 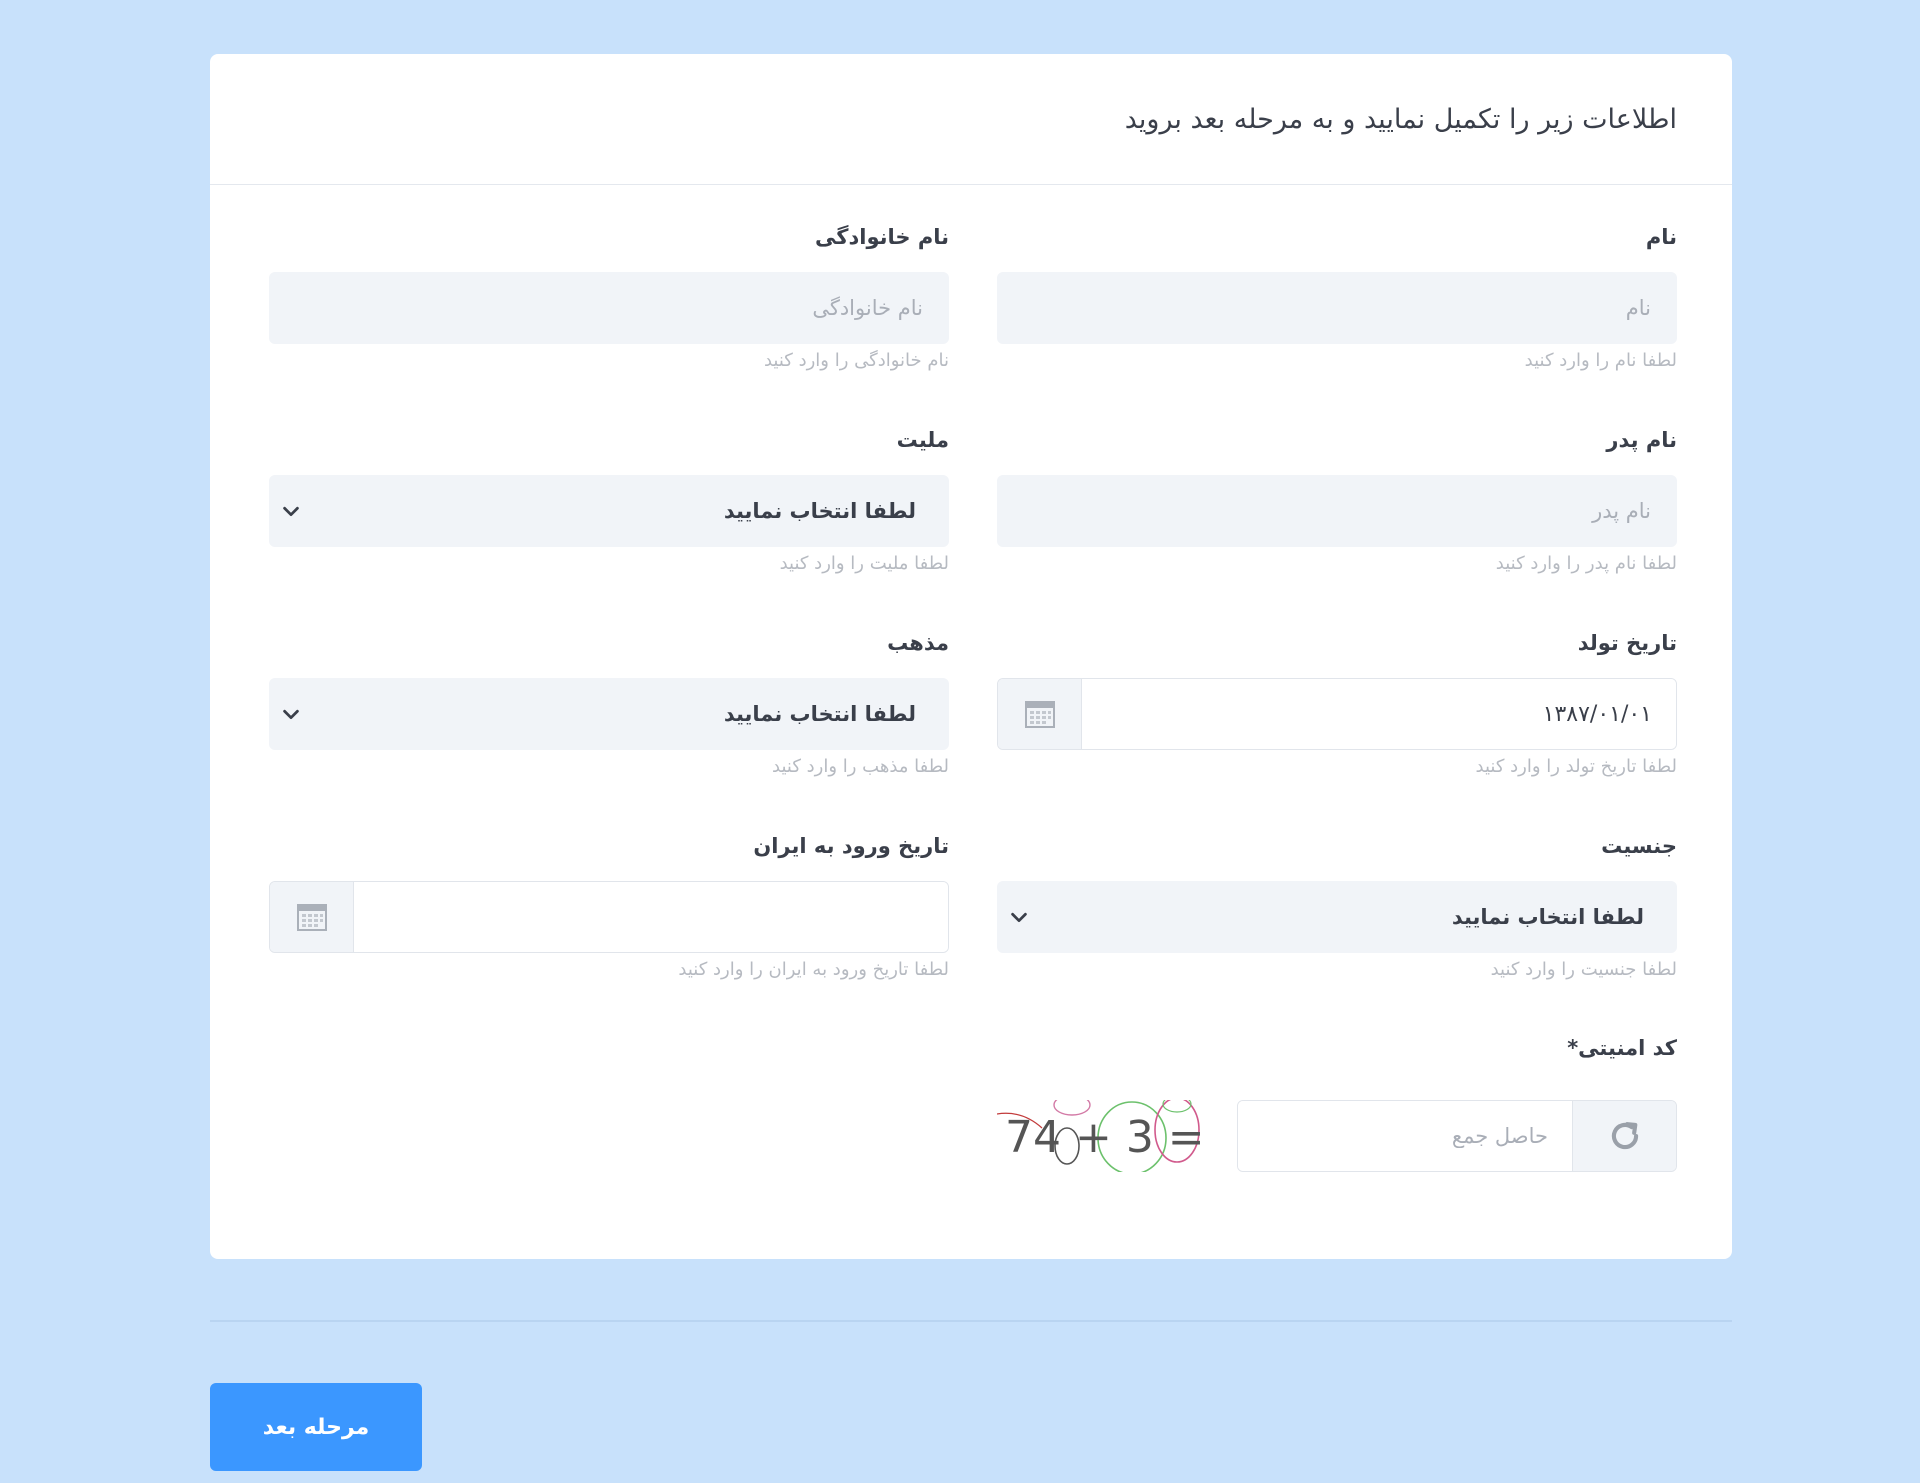 What do you see at coordinates (1627, 1048) in the screenshot?
I see `captcha-label-text: کد امنیتی` at bounding box center [1627, 1048].